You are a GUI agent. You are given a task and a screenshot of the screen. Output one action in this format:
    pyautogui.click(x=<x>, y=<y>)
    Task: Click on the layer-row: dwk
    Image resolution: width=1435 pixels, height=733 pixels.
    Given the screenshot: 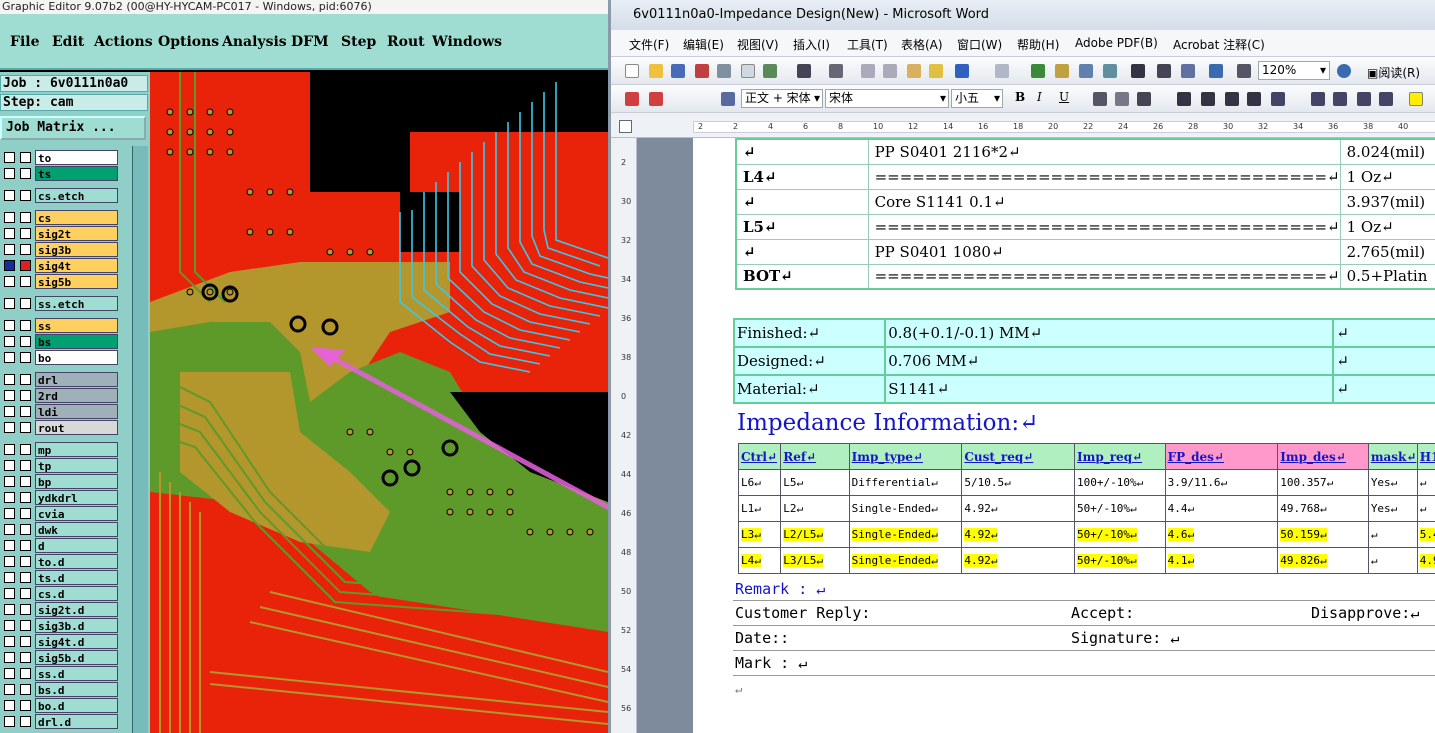 What is the action you would take?
    pyautogui.click(x=75, y=529)
    